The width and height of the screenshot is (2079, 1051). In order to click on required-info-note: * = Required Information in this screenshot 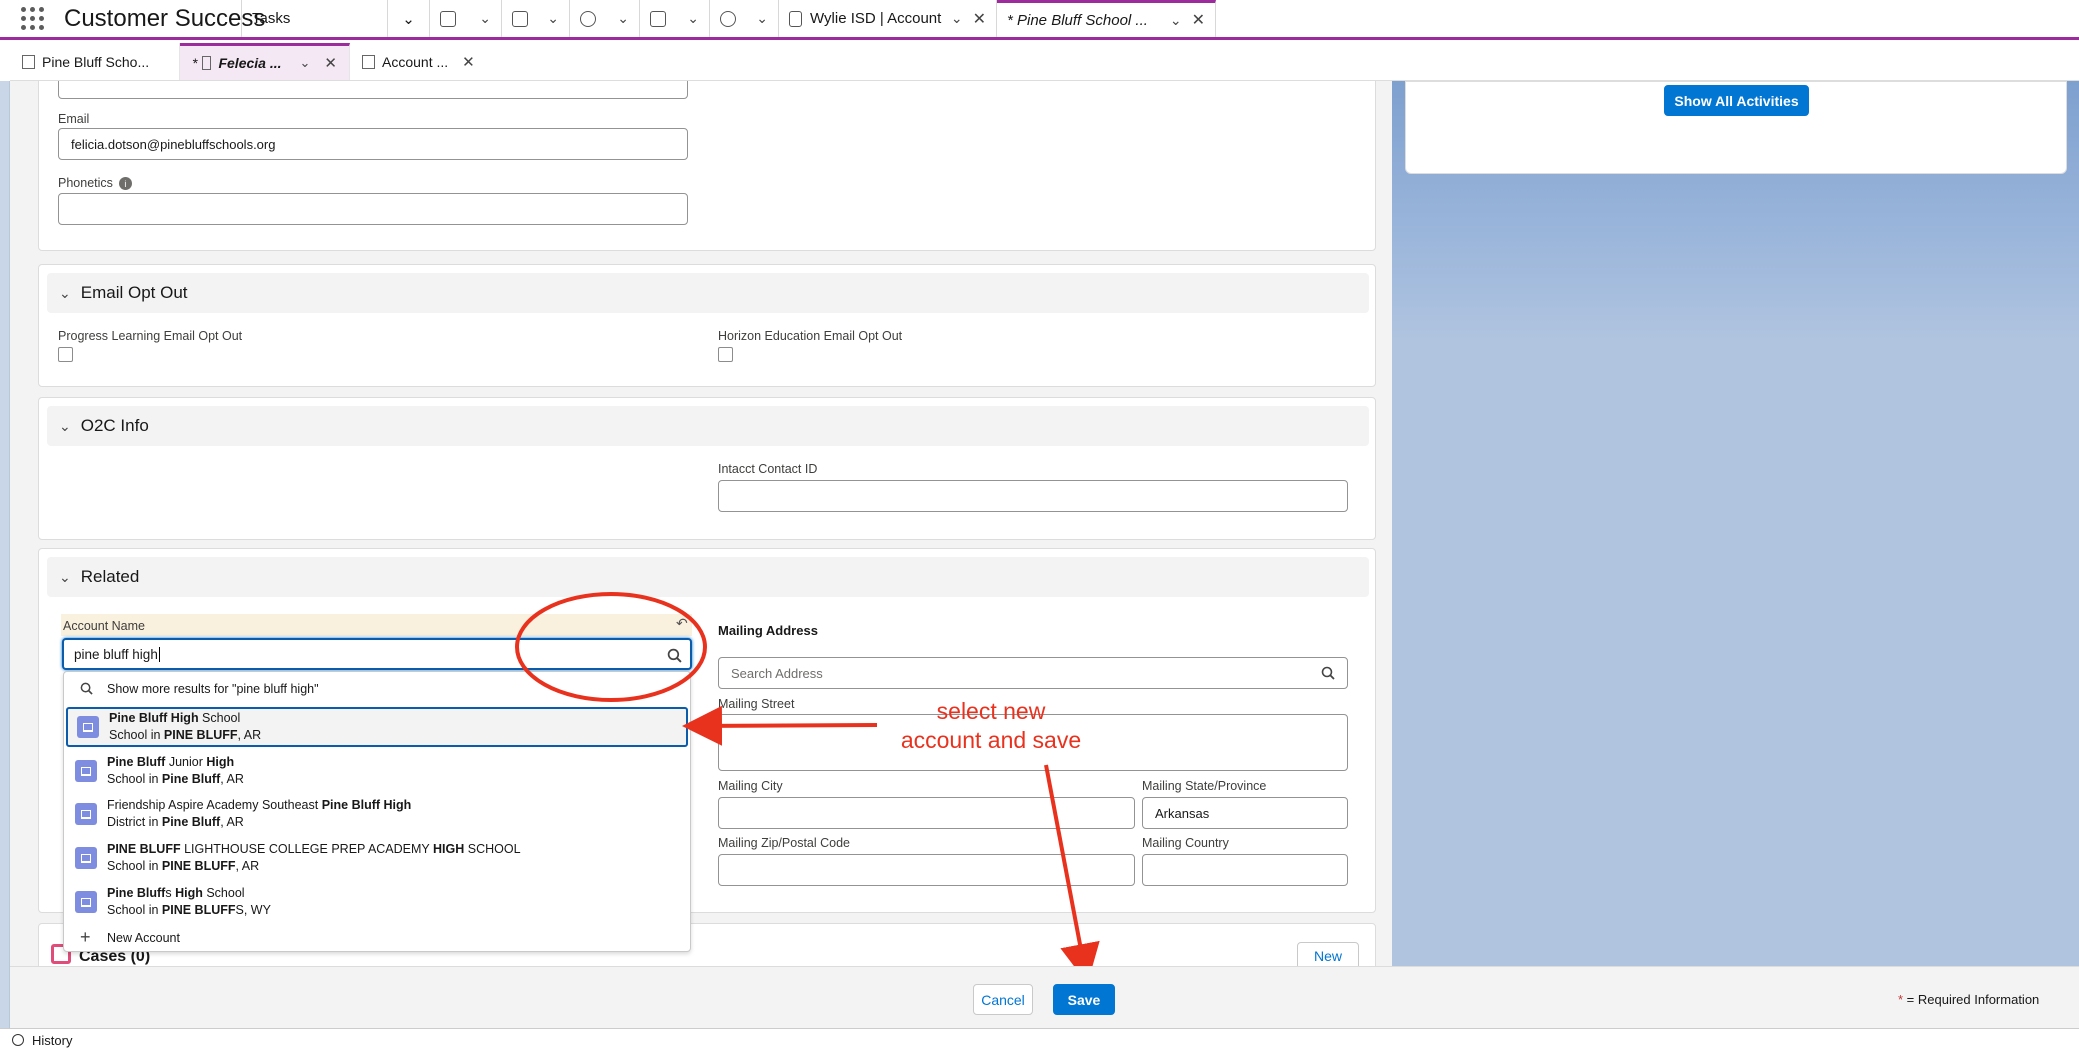, I will do `click(1968, 999)`.